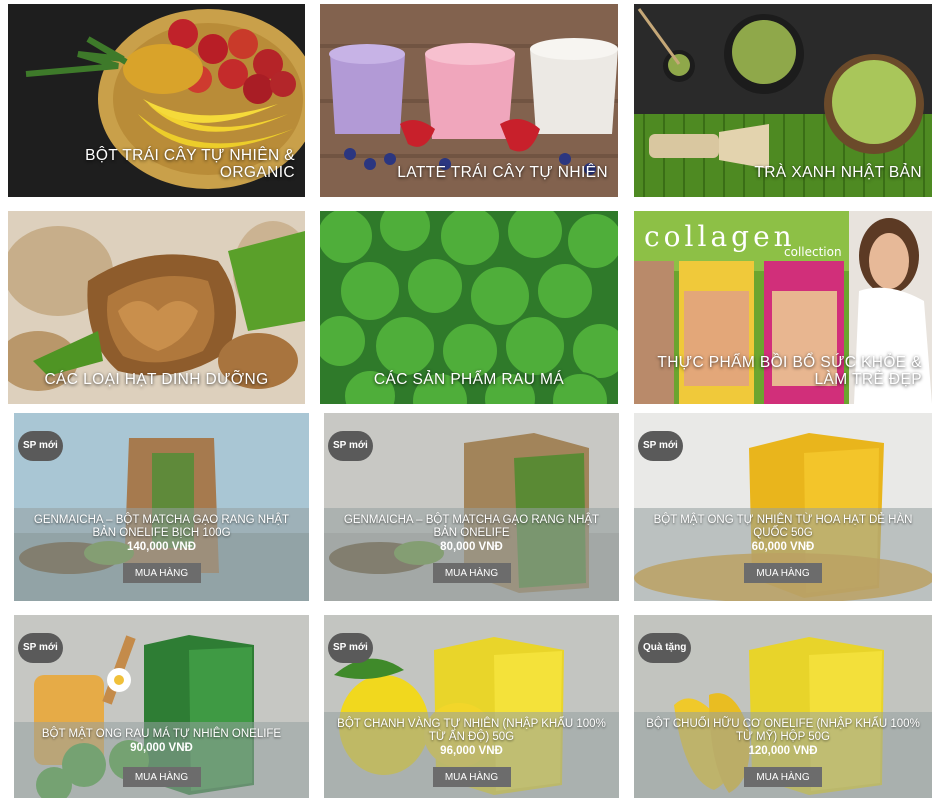  Describe the element at coordinates (469, 100) in the screenshot. I see `category-tile-fruit-latte: LATTE TRÁI CÂY TỰ NHIÊN` at that location.